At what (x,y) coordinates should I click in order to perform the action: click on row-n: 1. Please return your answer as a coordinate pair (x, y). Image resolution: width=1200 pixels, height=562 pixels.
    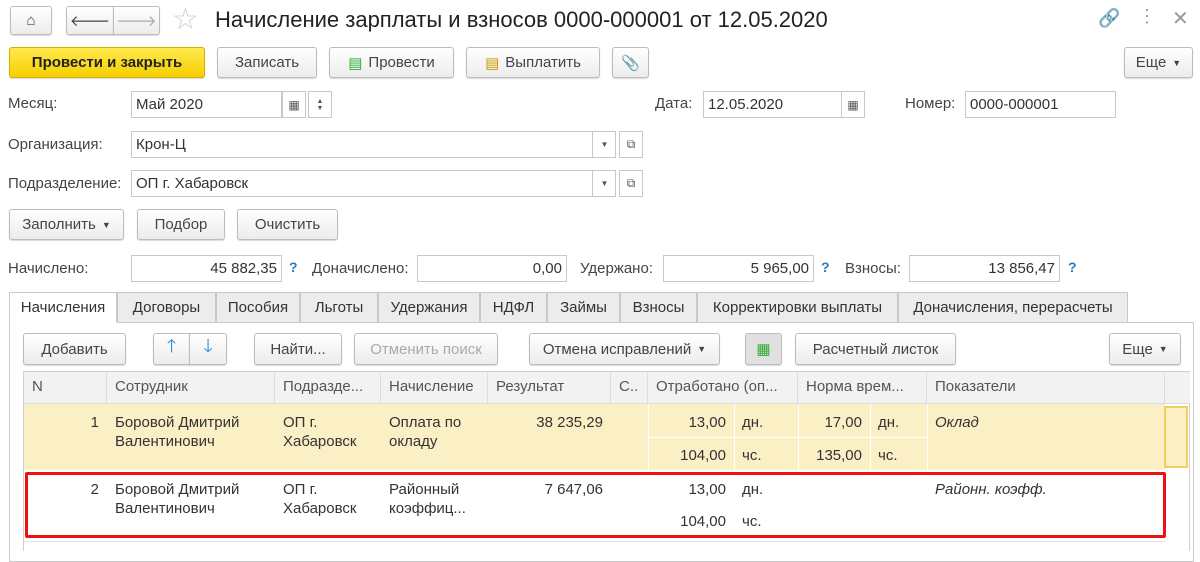
    Looking at the image, I should click on (94, 422).